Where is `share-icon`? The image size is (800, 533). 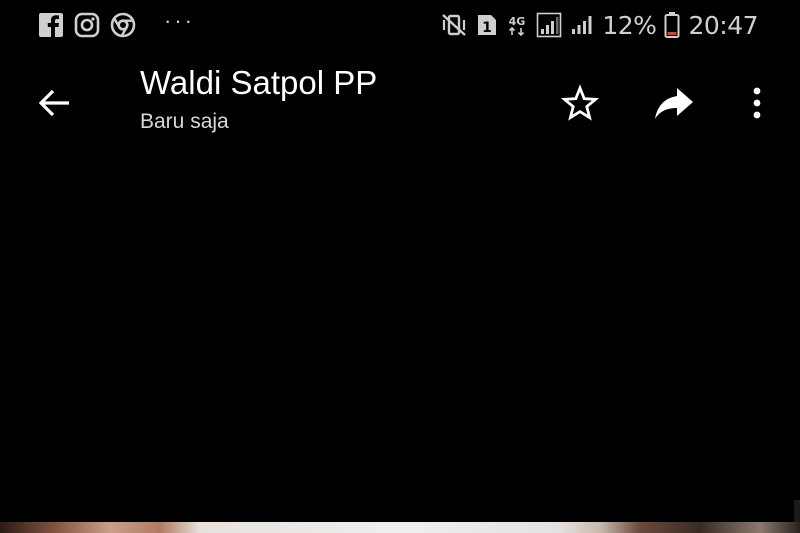 share-icon is located at coordinates (674, 103).